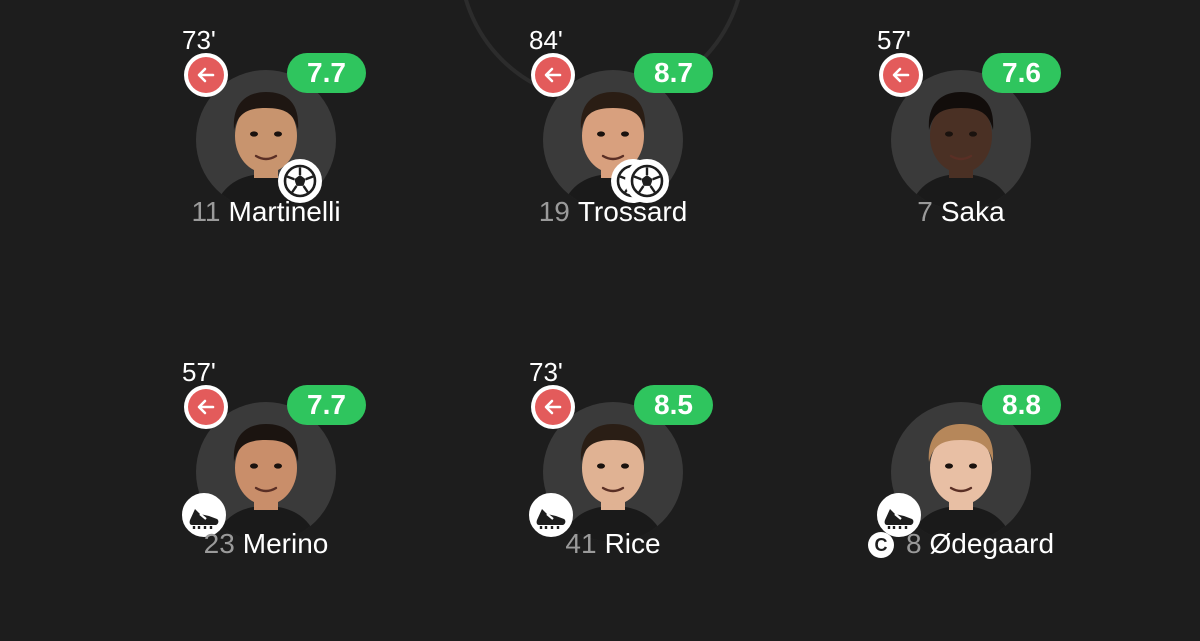 This screenshot has height=641, width=1200. I want to click on player-card-merino: 57' 7.7 23 Merino, so click(335, 477).